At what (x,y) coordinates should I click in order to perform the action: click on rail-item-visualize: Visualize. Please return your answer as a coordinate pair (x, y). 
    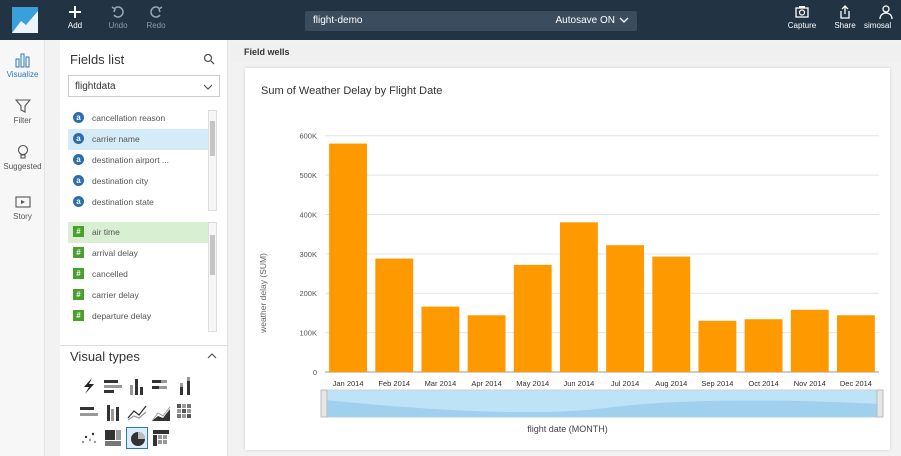
    Looking at the image, I should click on (22, 65).